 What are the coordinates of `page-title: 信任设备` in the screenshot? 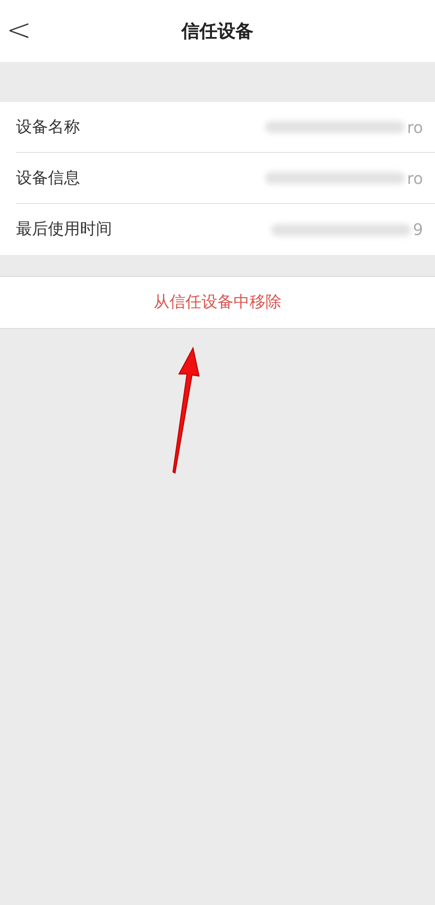 It's located at (218, 31).